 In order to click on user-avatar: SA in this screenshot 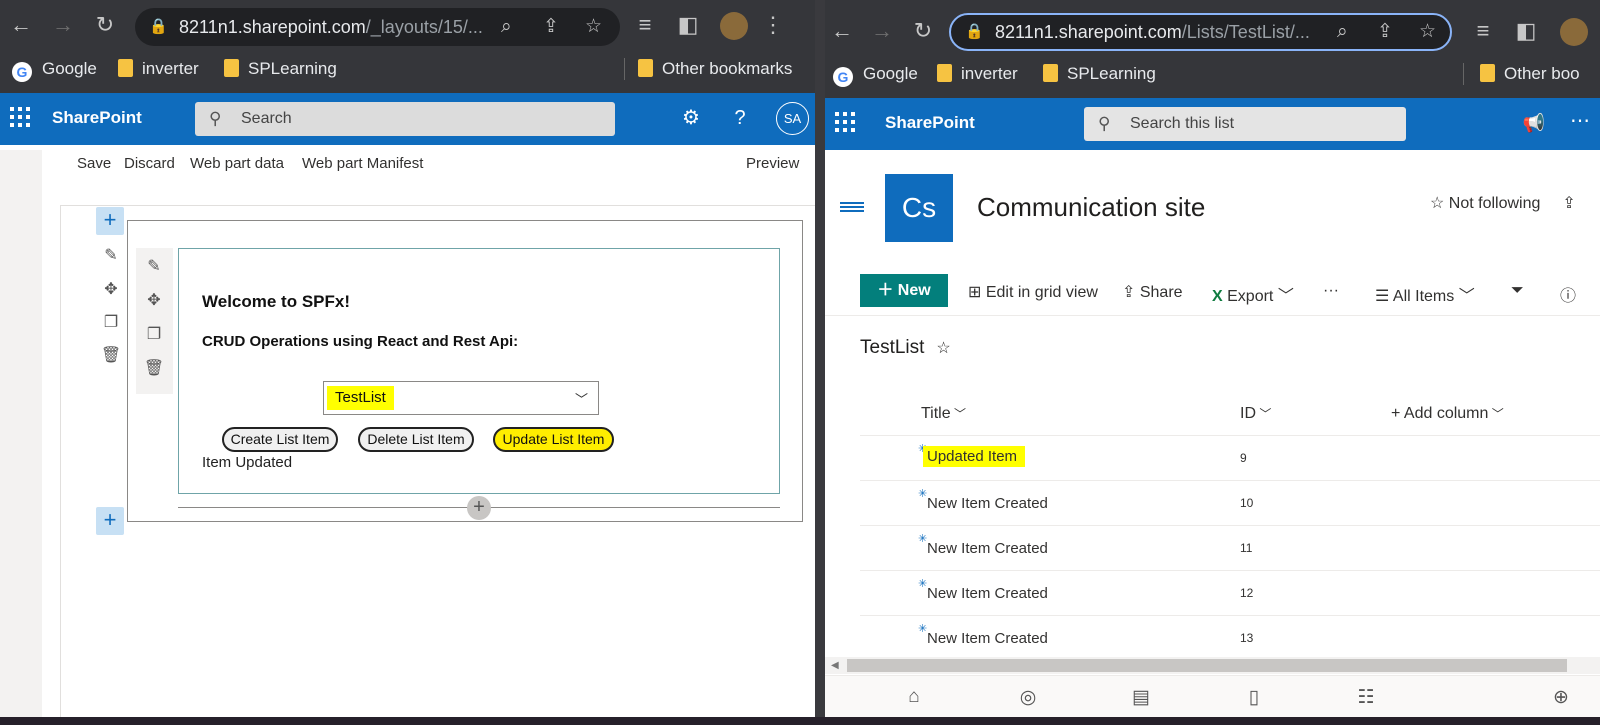, I will do `click(792, 118)`.